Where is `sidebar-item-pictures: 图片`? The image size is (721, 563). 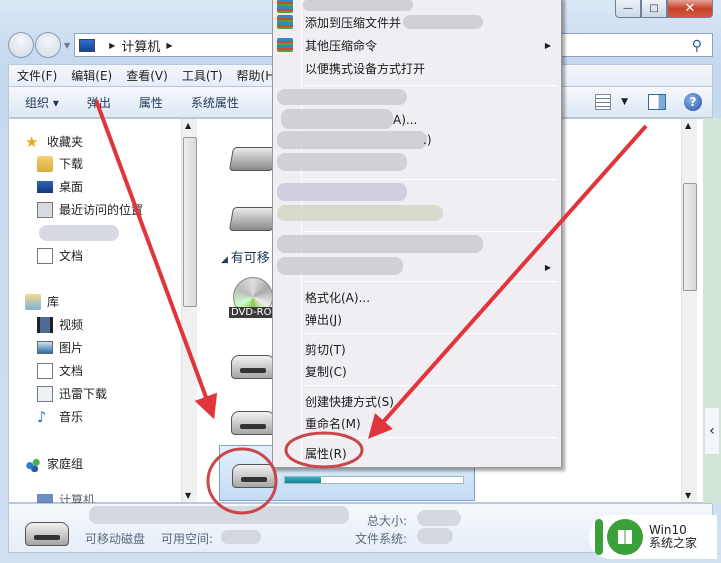
sidebar-item-pictures: 图片 is located at coordinates (60, 347).